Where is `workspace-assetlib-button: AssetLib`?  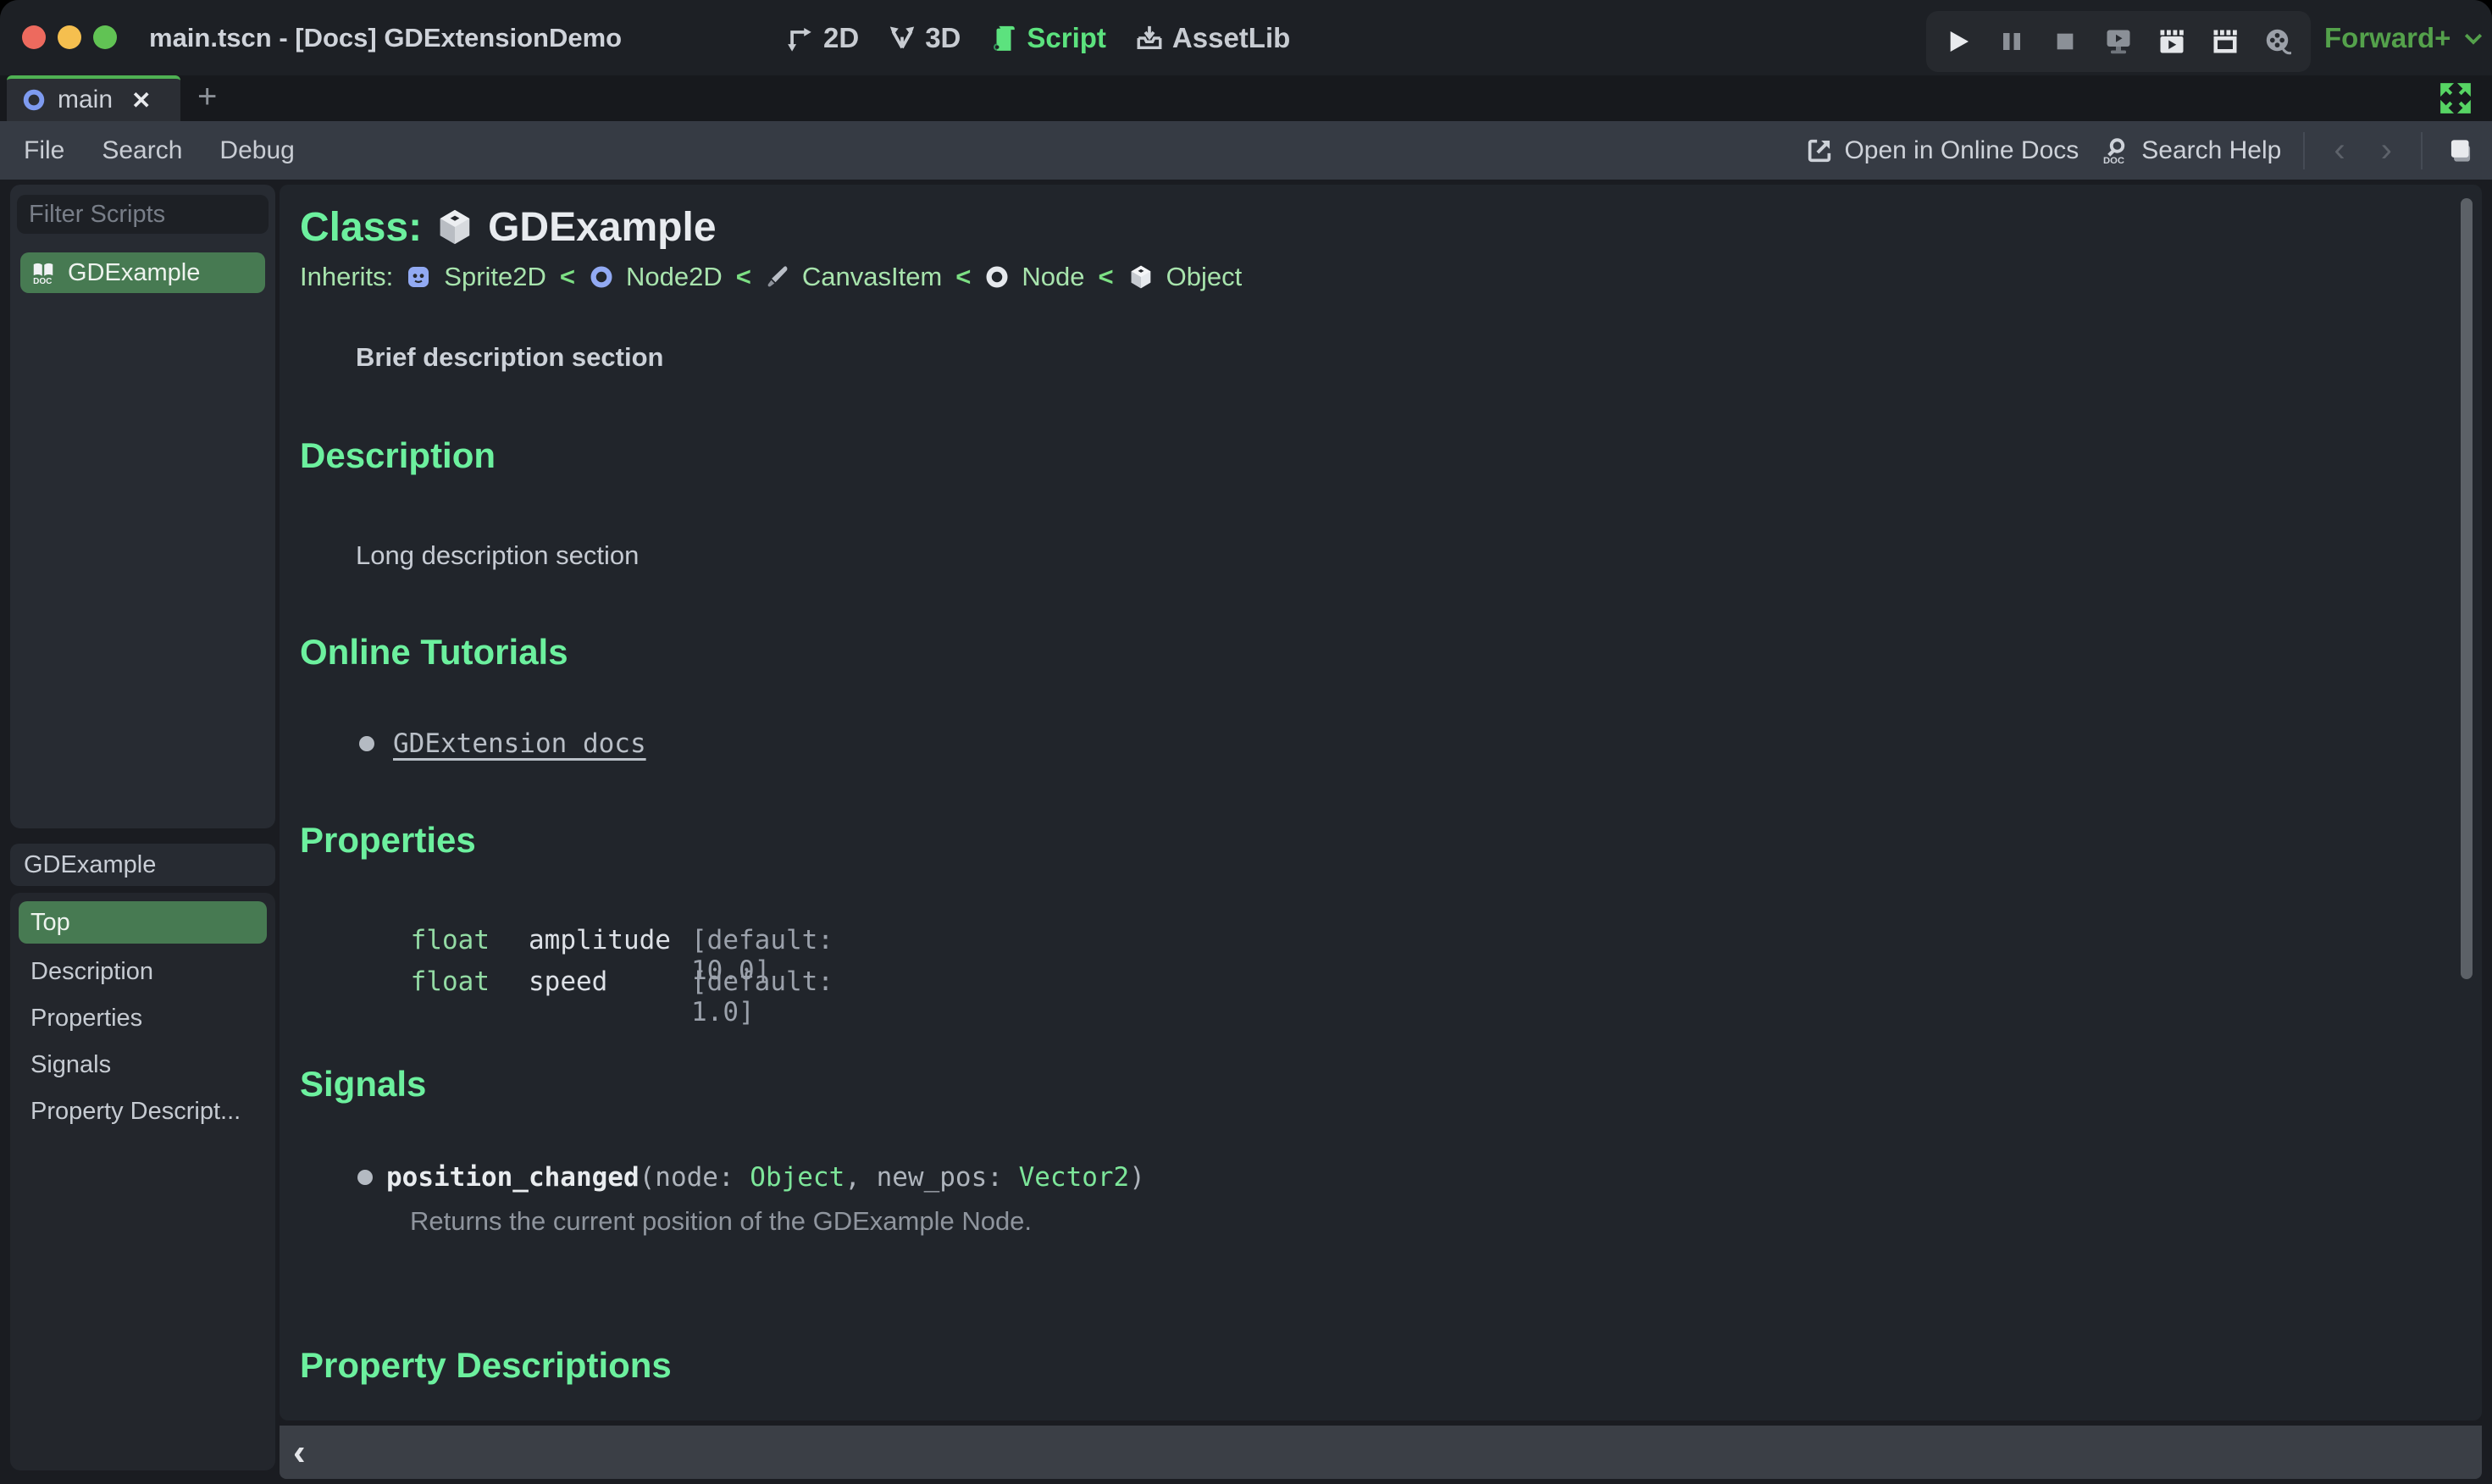
workspace-assetlib-button: AssetLib is located at coordinates (1212, 38).